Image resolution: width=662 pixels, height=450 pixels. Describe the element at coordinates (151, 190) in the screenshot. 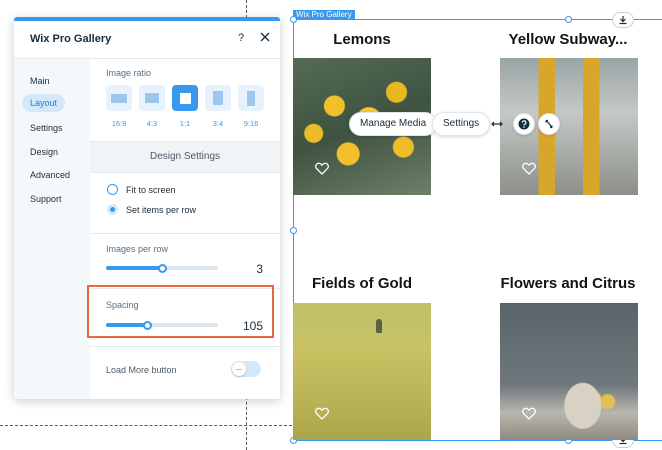

I see `fit-to-screen-label: Fit to screen` at that location.